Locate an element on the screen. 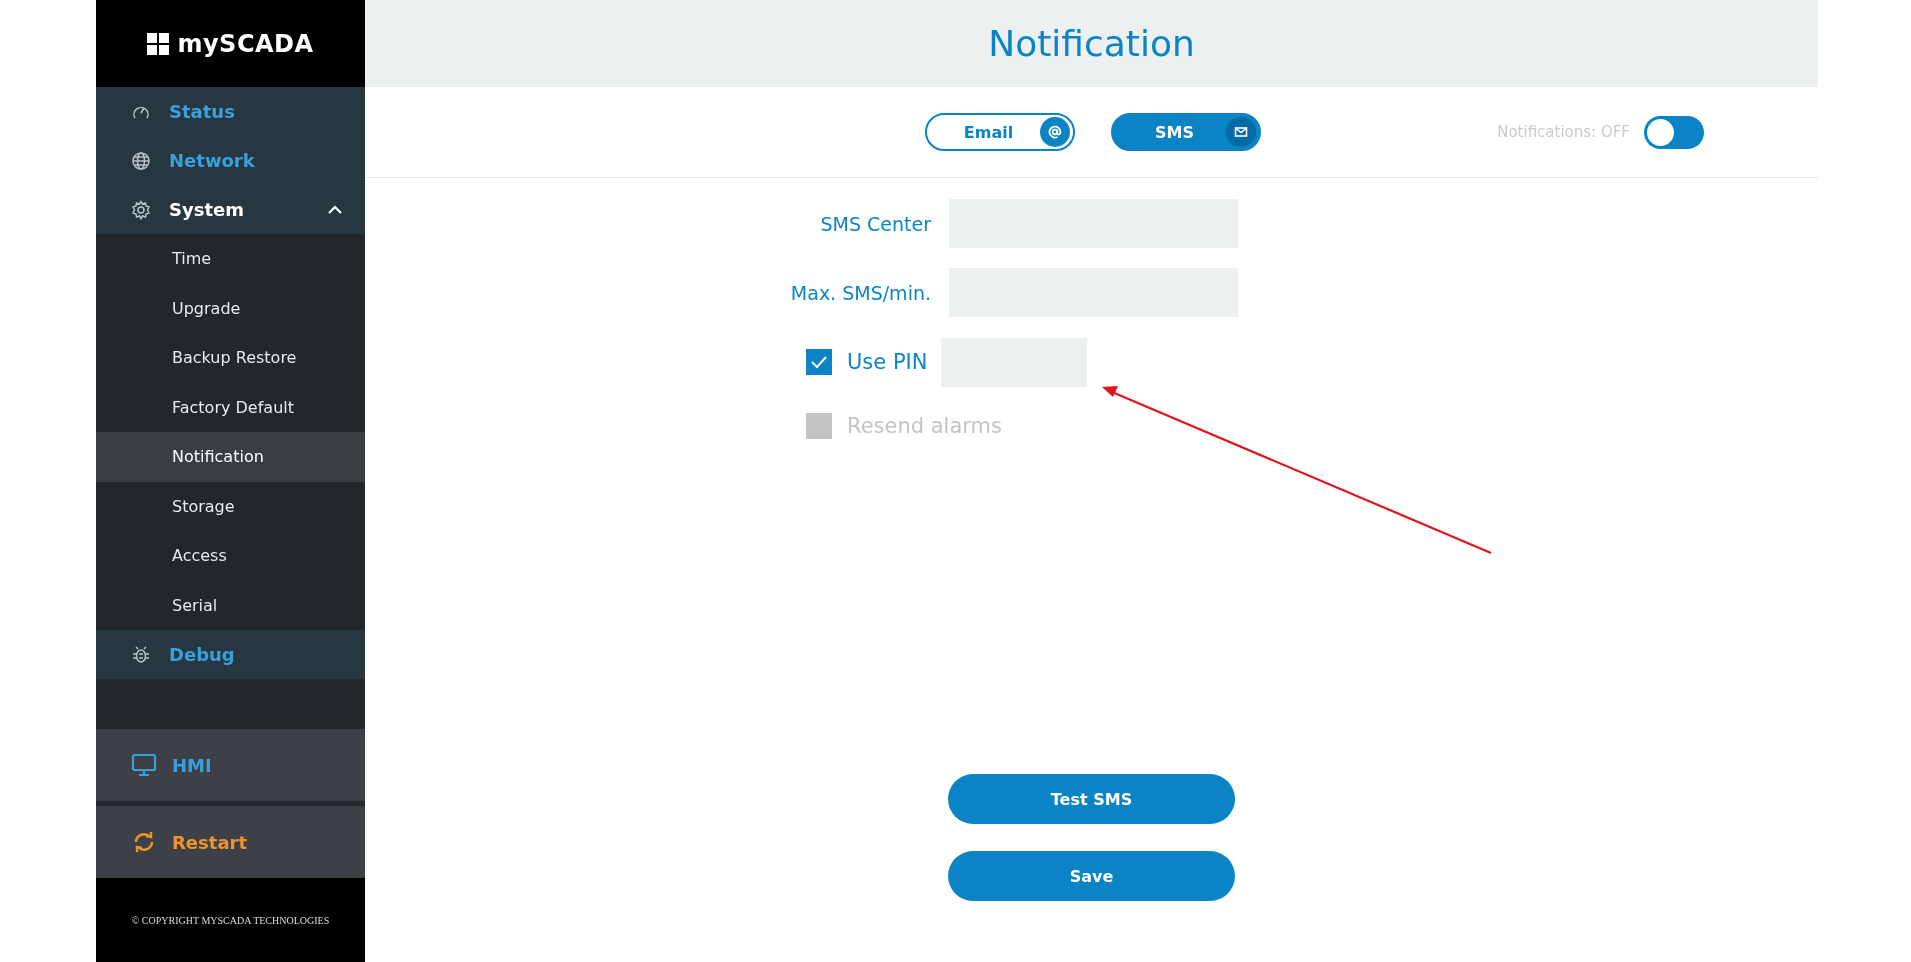  nav-item: Restart is located at coordinates (230, 842).